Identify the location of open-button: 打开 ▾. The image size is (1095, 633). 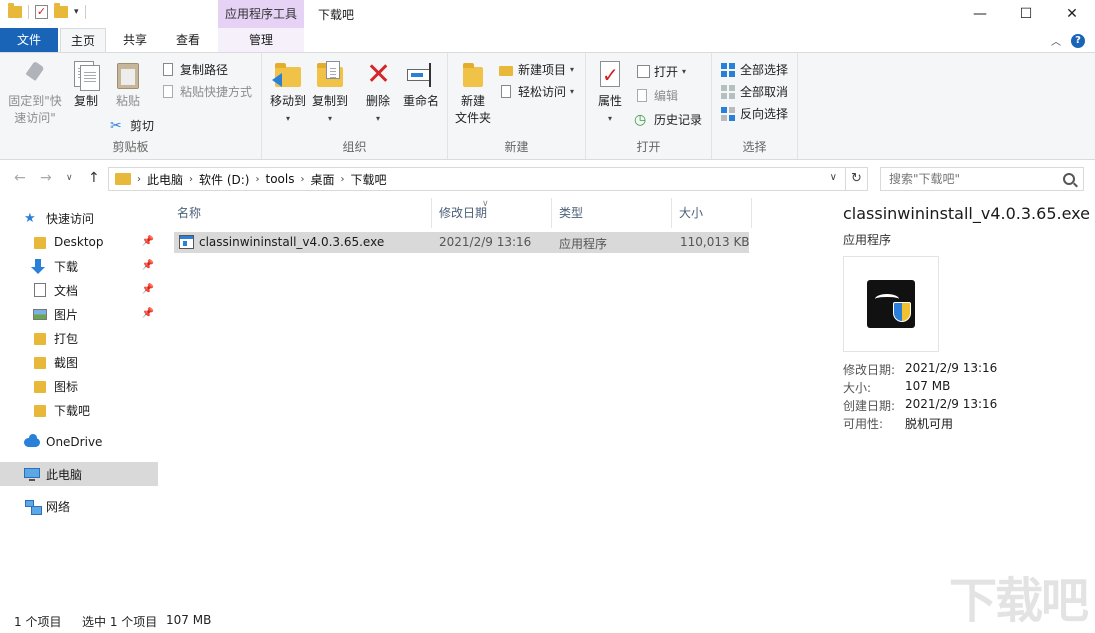
(660, 71).